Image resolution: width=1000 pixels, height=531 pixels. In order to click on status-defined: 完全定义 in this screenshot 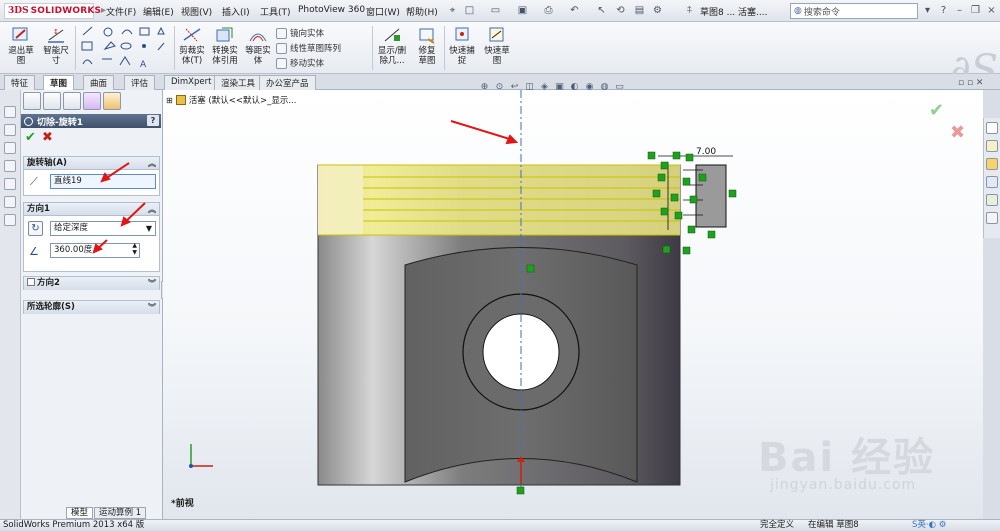, I will do `click(777, 525)`.